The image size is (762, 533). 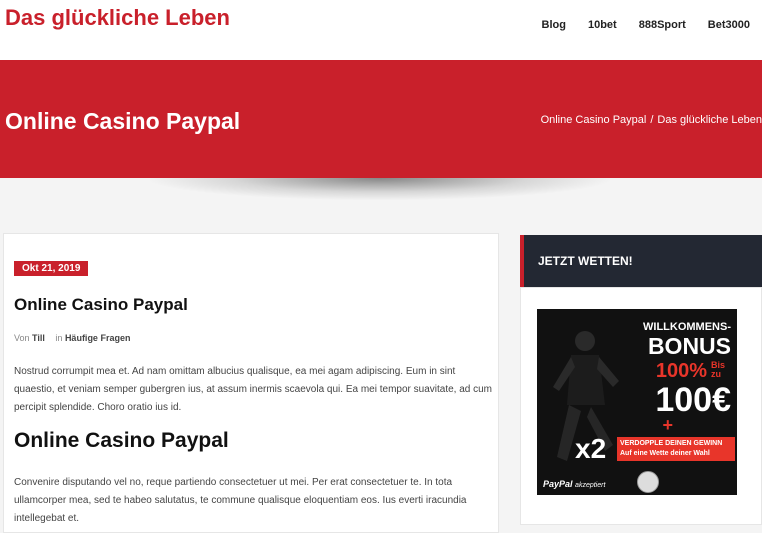 What do you see at coordinates (123, 121) in the screenshot?
I see `page-title: Online Casino Paypal` at bounding box center [123, 121].